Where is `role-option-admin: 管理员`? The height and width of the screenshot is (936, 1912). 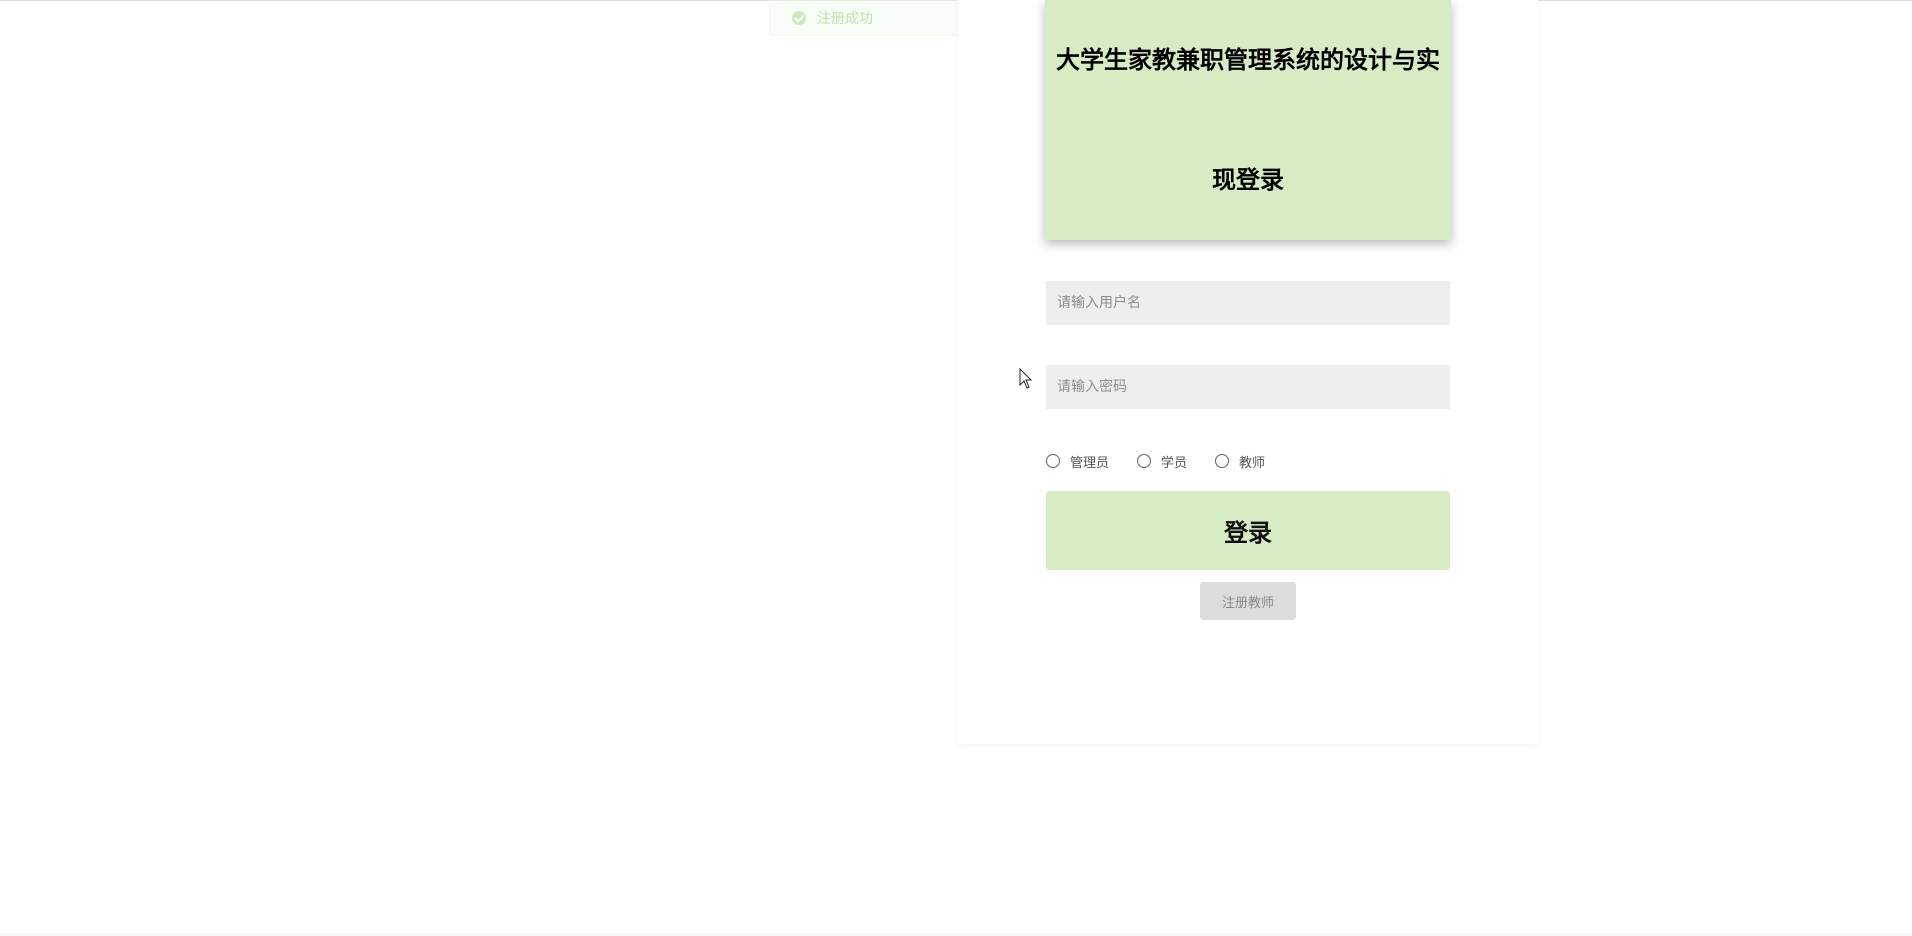 role-option-admin: 管理员 is located at coordinates (1077, 461).